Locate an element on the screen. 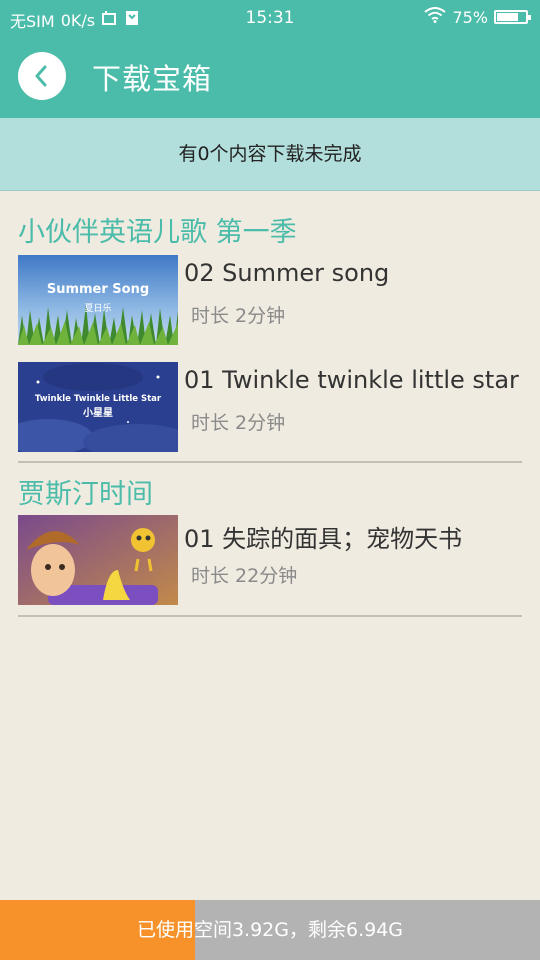 The image size is (540, 960). section-title: 贾斯汀时间 is located at coordinates (85, 494).